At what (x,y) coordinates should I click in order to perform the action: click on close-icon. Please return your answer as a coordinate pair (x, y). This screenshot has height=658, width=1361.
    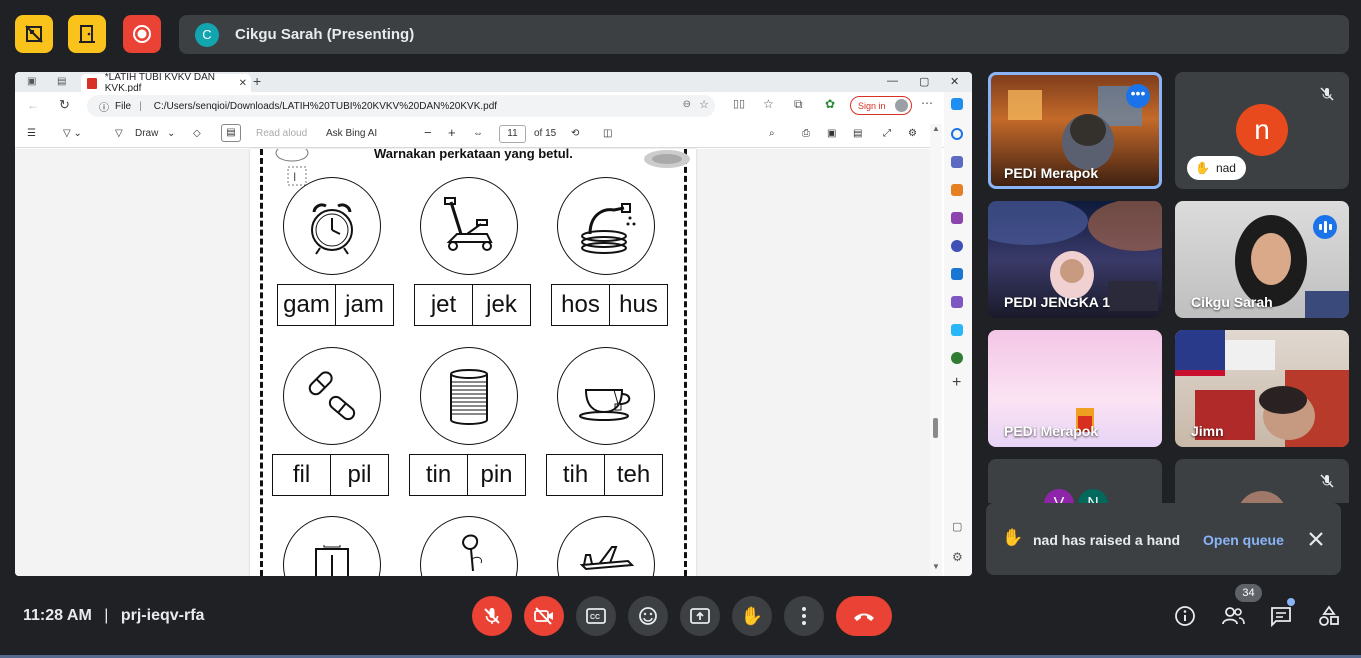
    Looking at the image, I should click on (1316, 539).